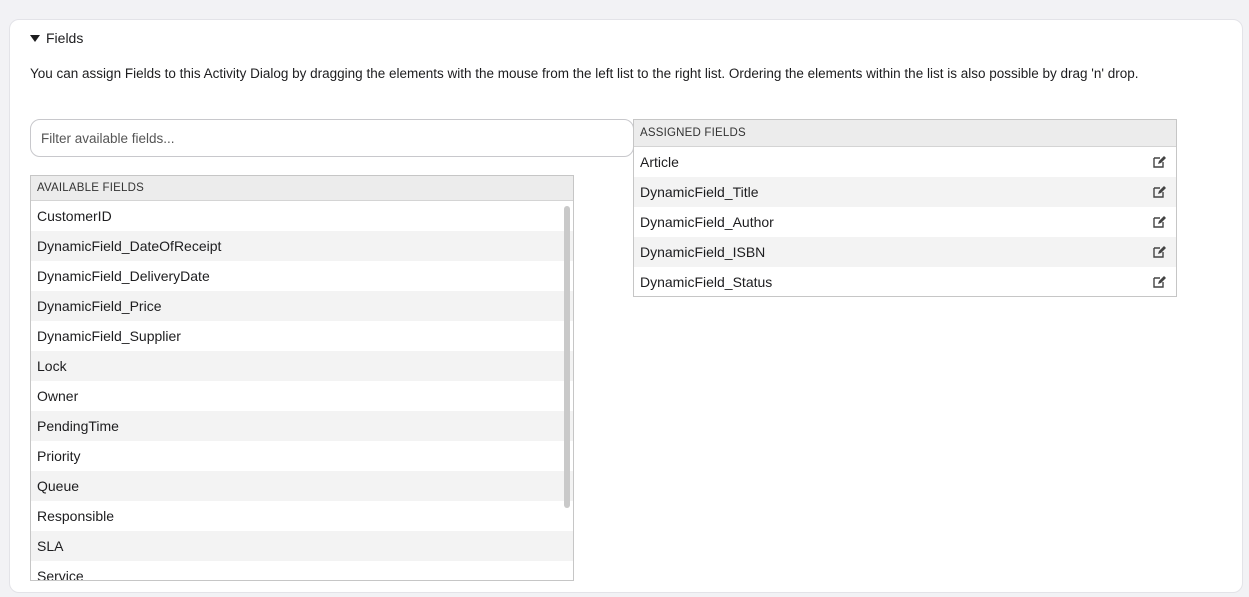 The height and width of the screenshot is (597, 1249). What do you see at coordinates (567, 357) in the screenshot?
I see `available-list-scrollbar` at bounding box center [567, 357].